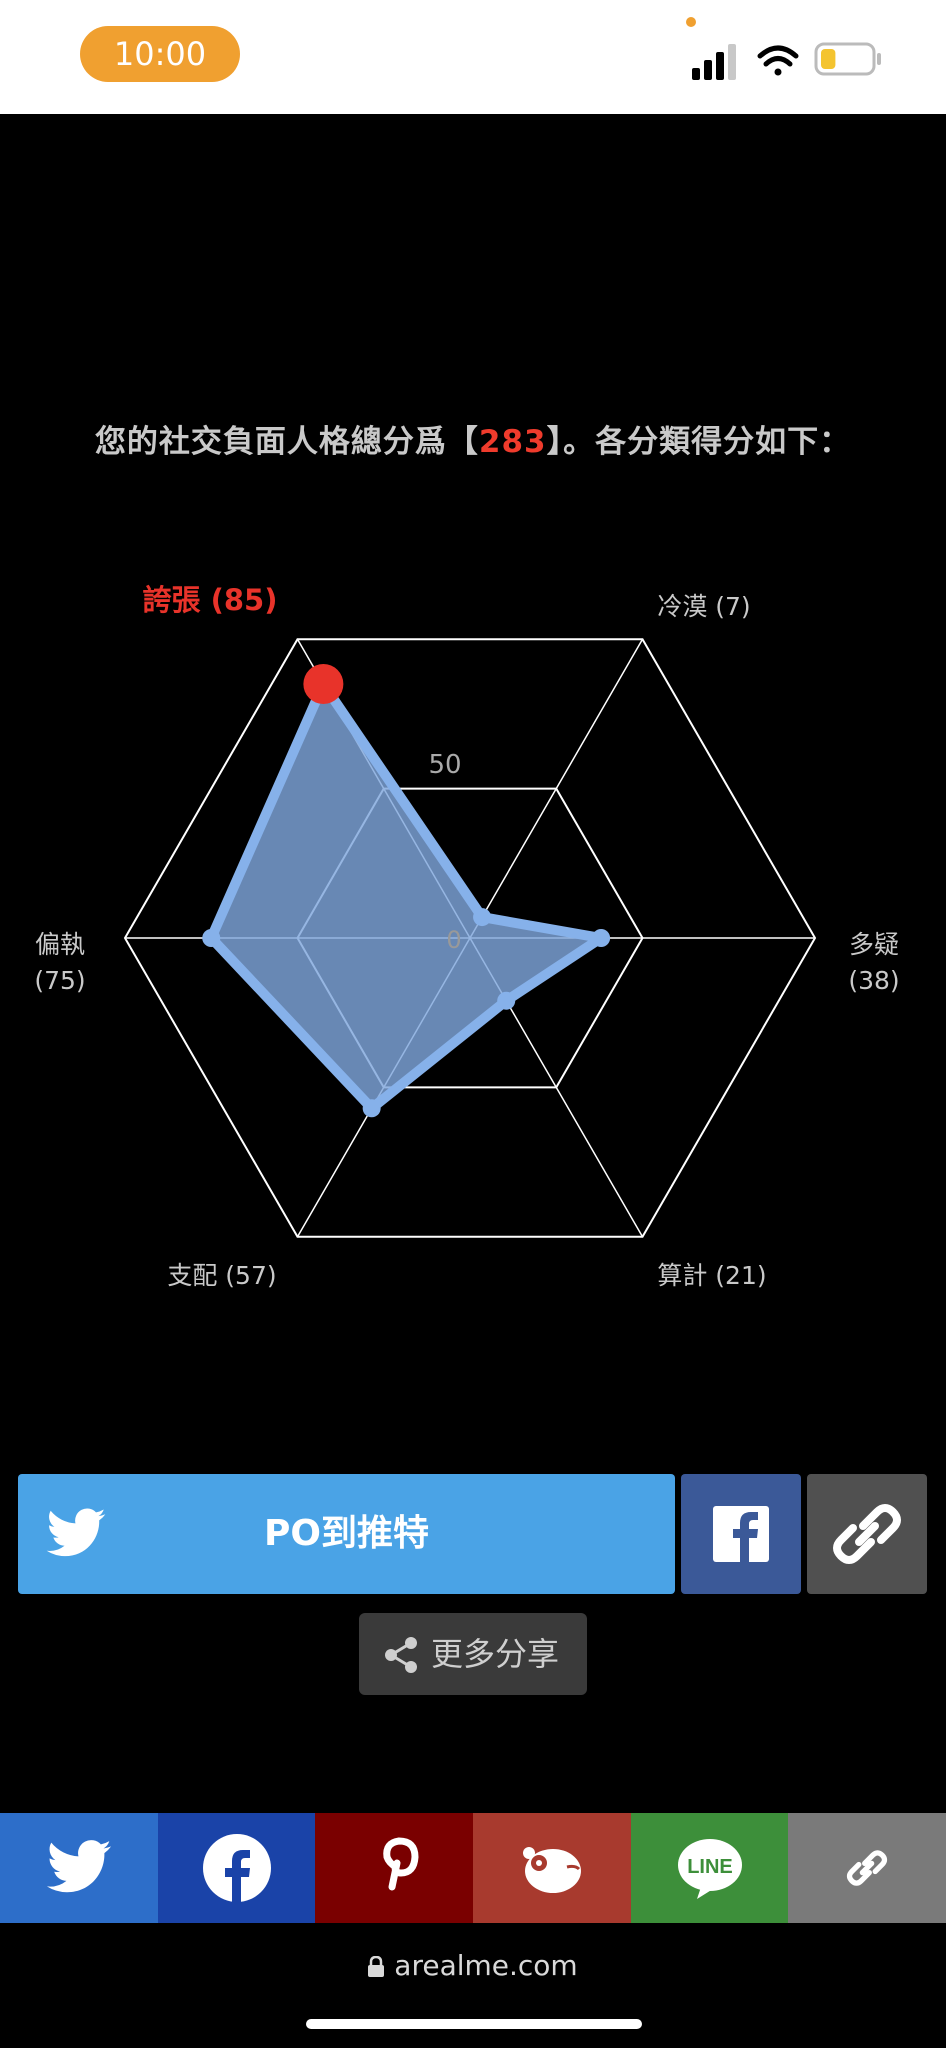 This screenshot has width=946, height=2048. Describe the element at coordinates (699, 442) in the screenshot. I see `headline-suffix: 】。各分類得分如下：` at that location.